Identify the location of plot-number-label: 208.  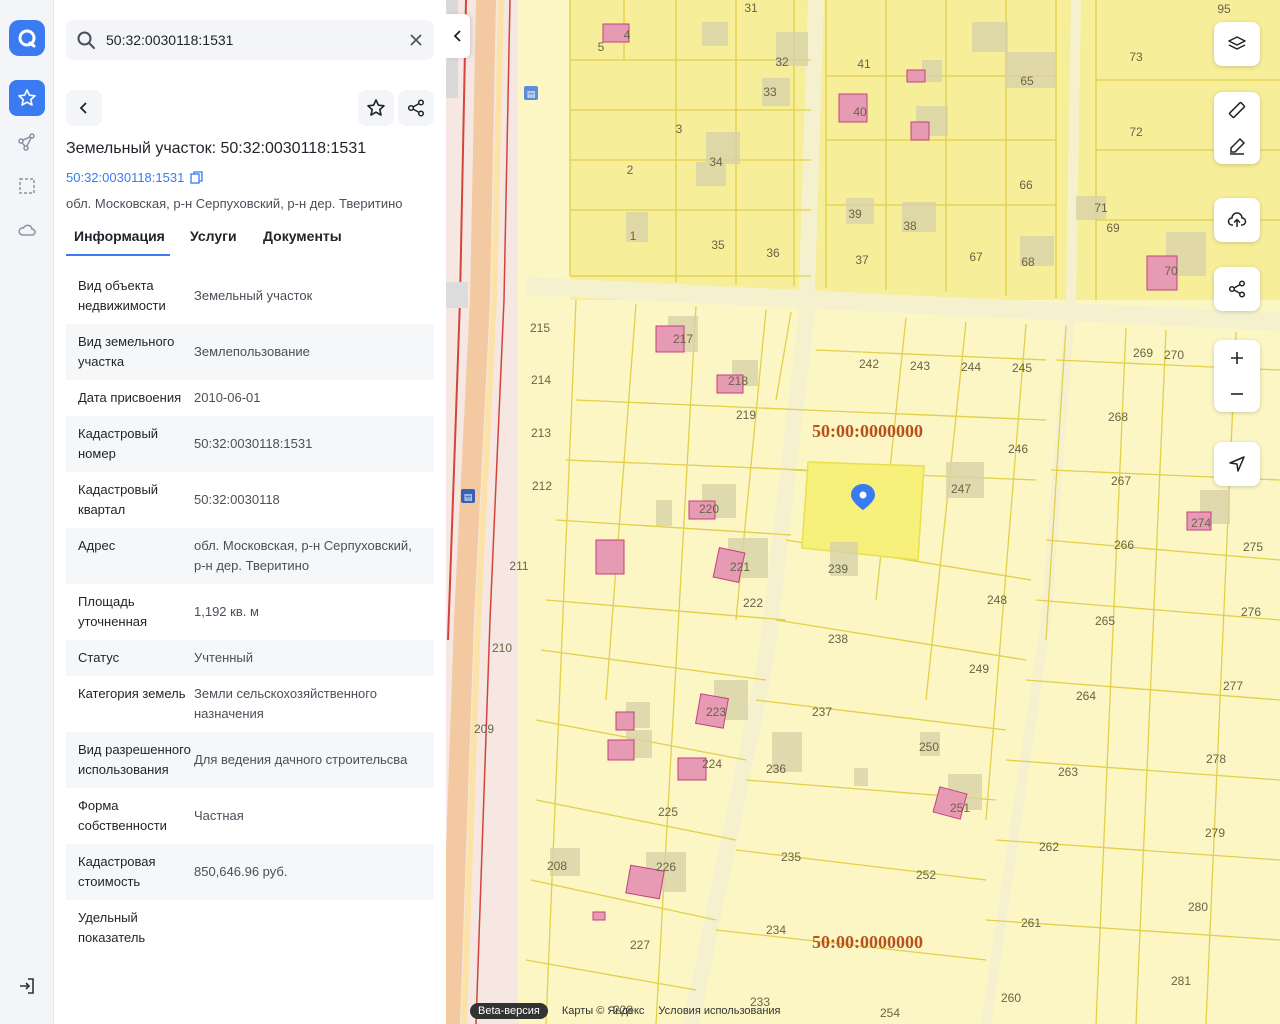
(557, 866).